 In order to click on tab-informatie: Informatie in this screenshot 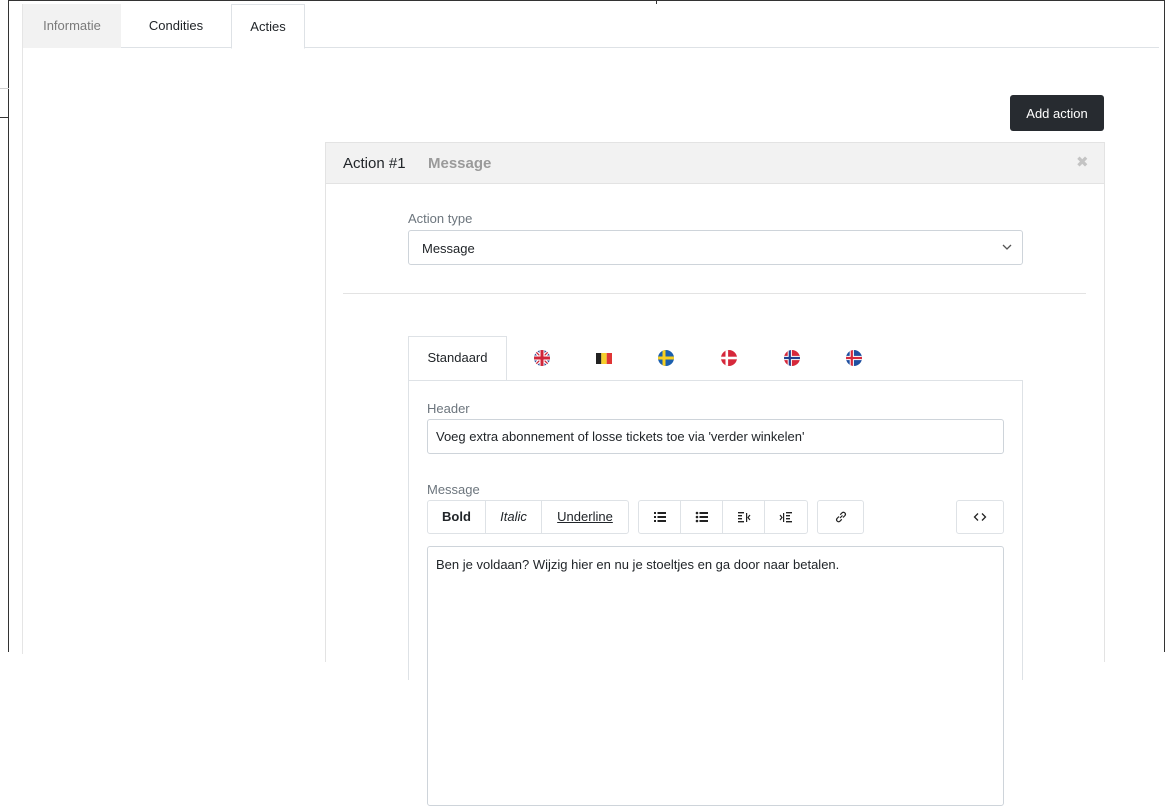, I will do `click(72, 26)`.